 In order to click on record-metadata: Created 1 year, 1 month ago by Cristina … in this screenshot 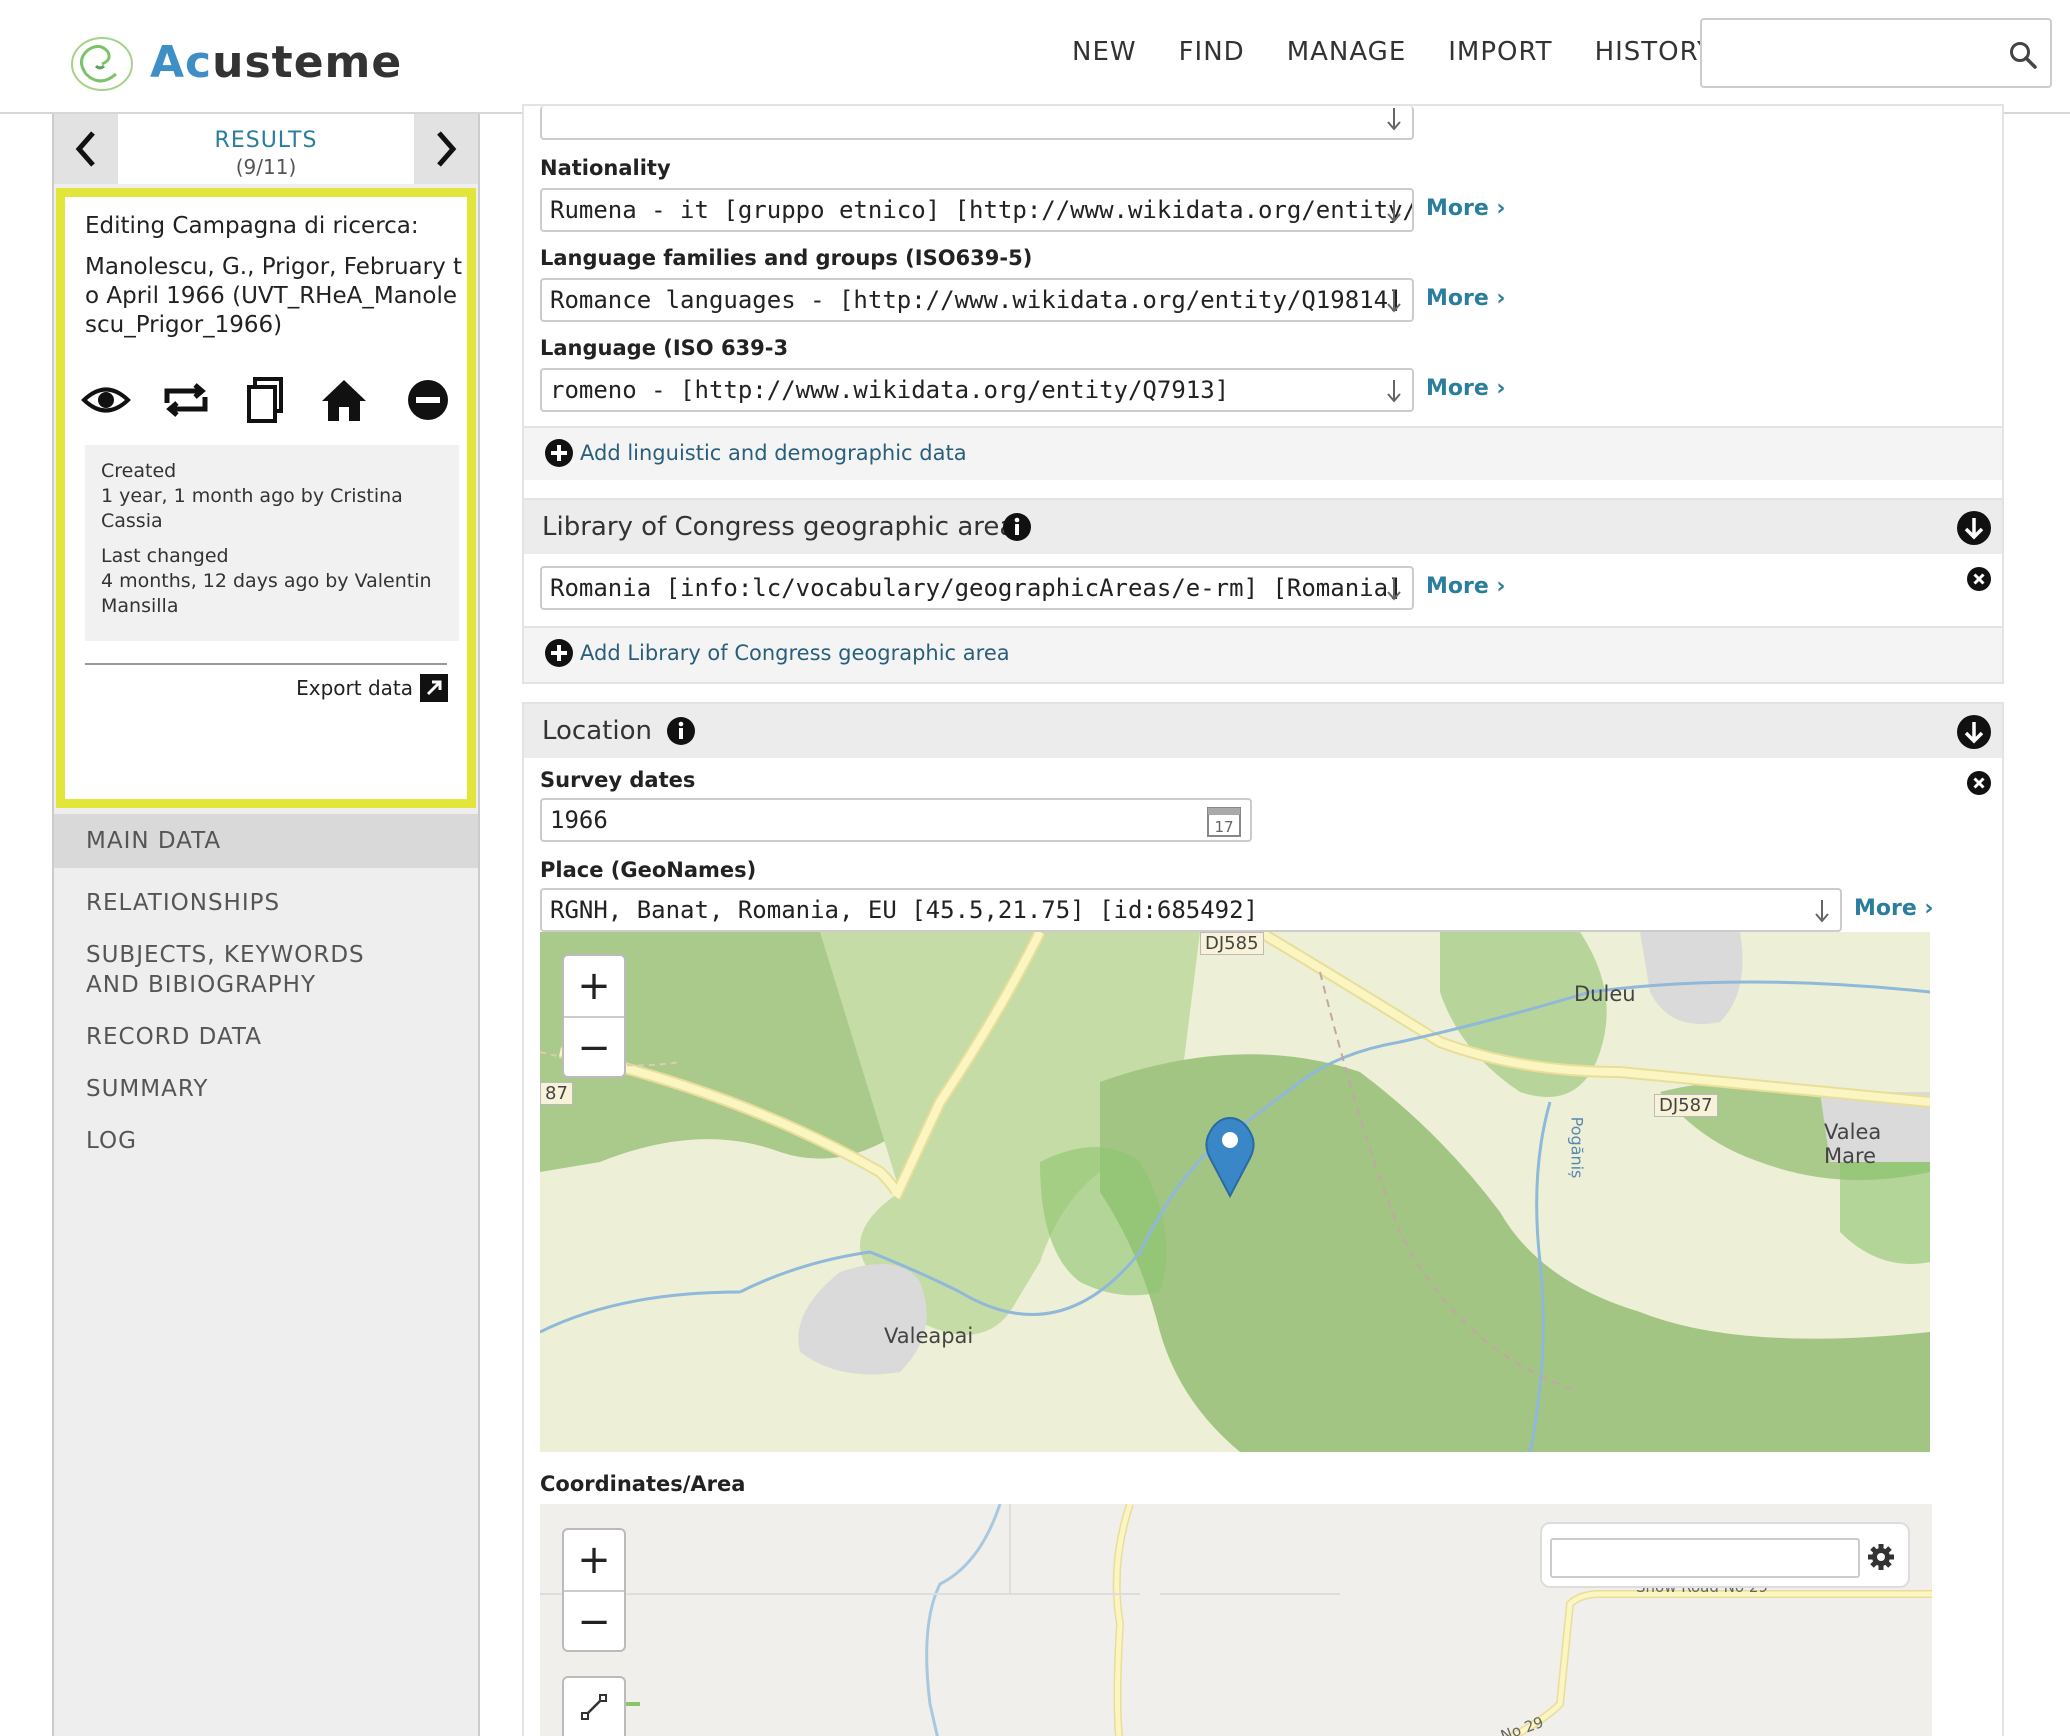, I will do `click(272, 543)`.